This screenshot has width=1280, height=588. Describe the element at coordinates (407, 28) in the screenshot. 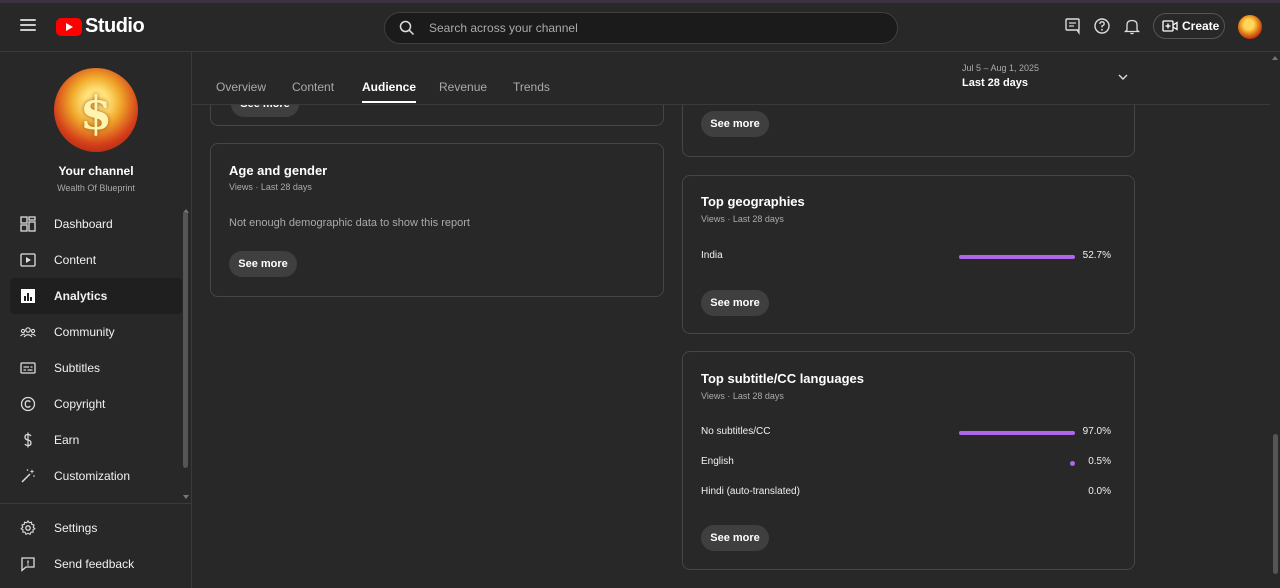

I see `search-icon` at that location.